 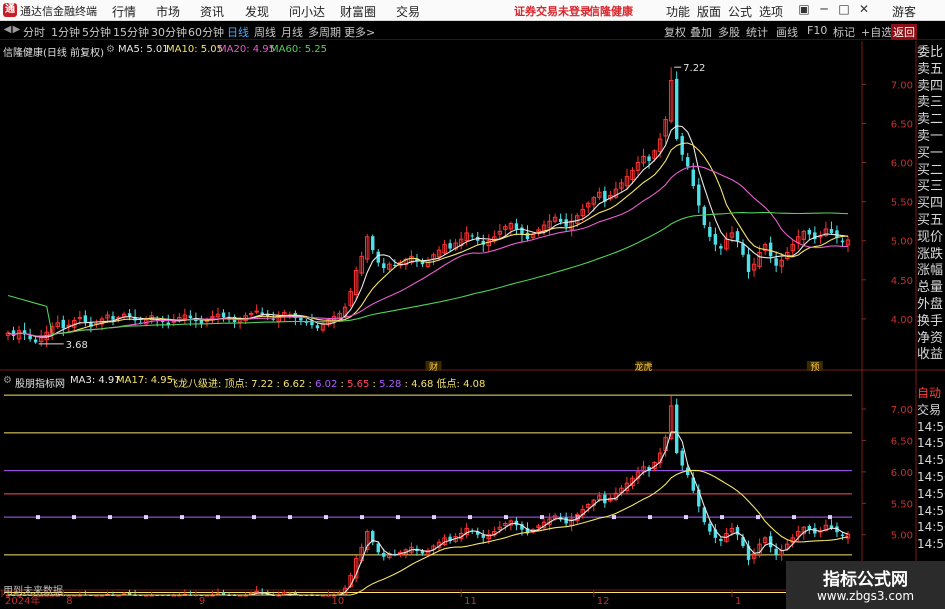 I want to click on main-candle-up, so click(x=256, y=311).